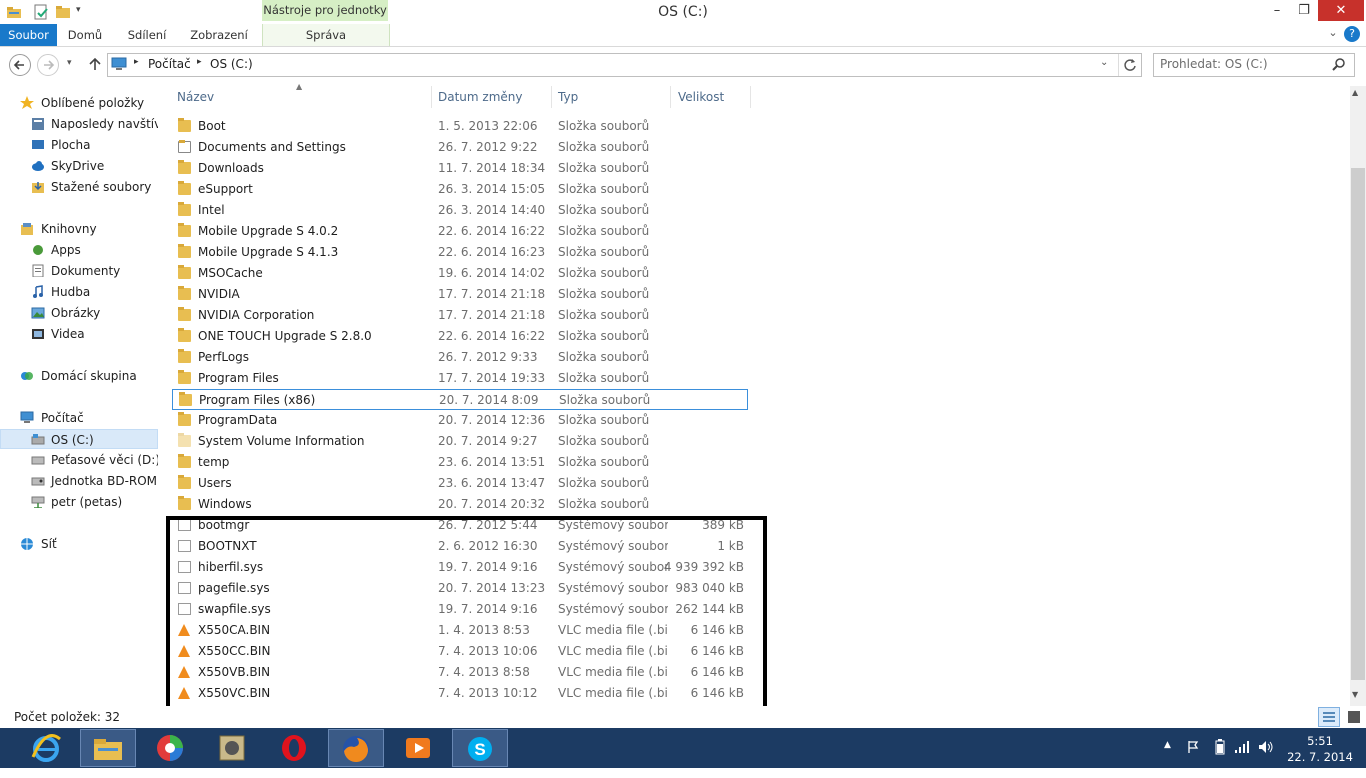 The height and width of the screenshot is (778, 1366). What do you see at coordinates (460, 357) in the screenshot?
I see `file-row: PerfLogs 26. 7. 2012 9:33 Složka souborů` at bounding box center [460, 357].